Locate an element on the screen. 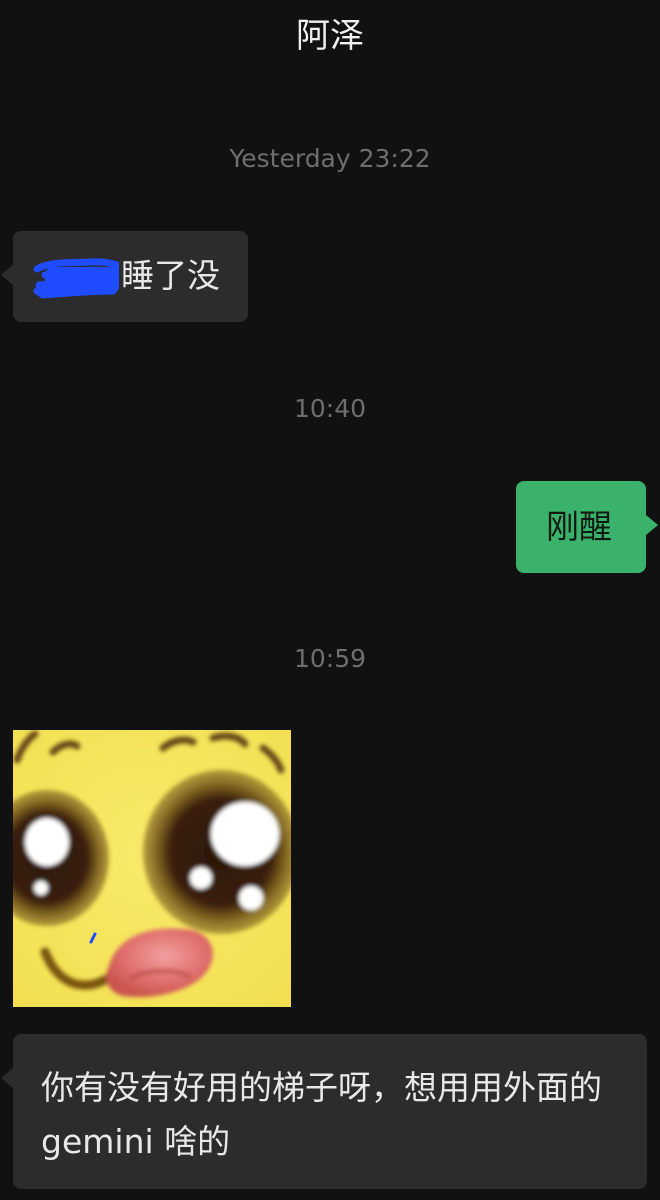 The height and width of the screenshot is (1200, 660). message-bubble-outgoing: 刚醒 is located at coordinates (587, 527).